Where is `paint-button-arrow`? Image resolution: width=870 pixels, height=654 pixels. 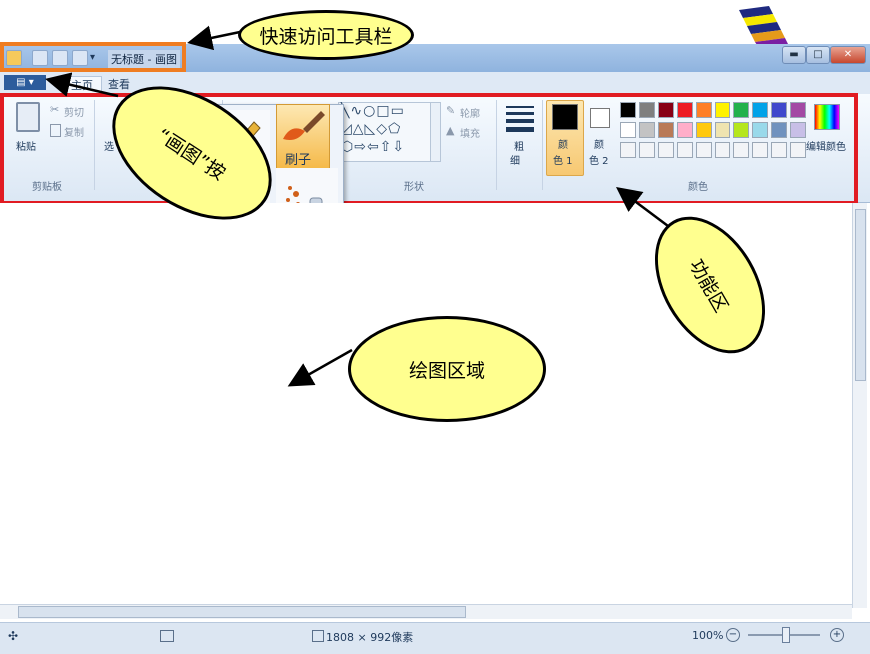
paint-button-arrow is located at coordinates (82, 85).